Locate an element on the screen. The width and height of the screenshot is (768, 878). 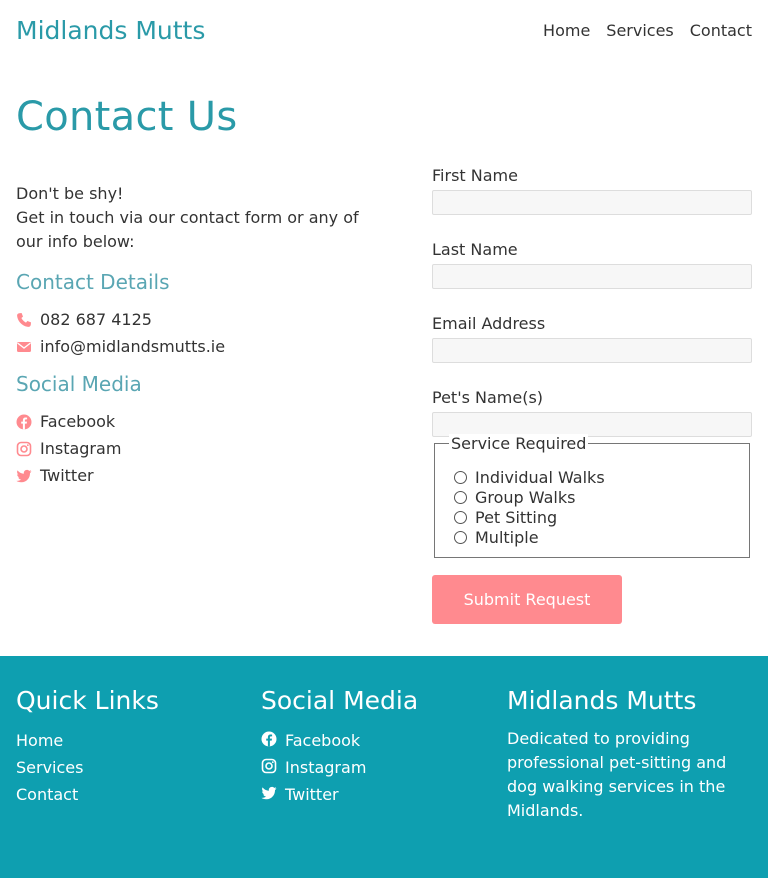
footer-quick-links: Quick Links Home Services Contact is located at coordinates (87, 747).